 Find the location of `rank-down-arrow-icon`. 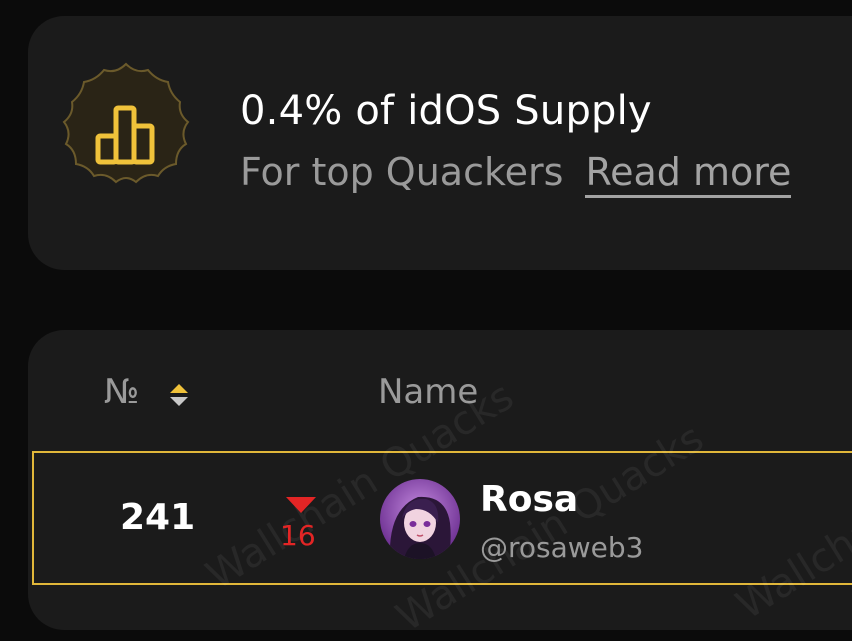

rank-down-arrow-icon is located at coordinates (301, 505).